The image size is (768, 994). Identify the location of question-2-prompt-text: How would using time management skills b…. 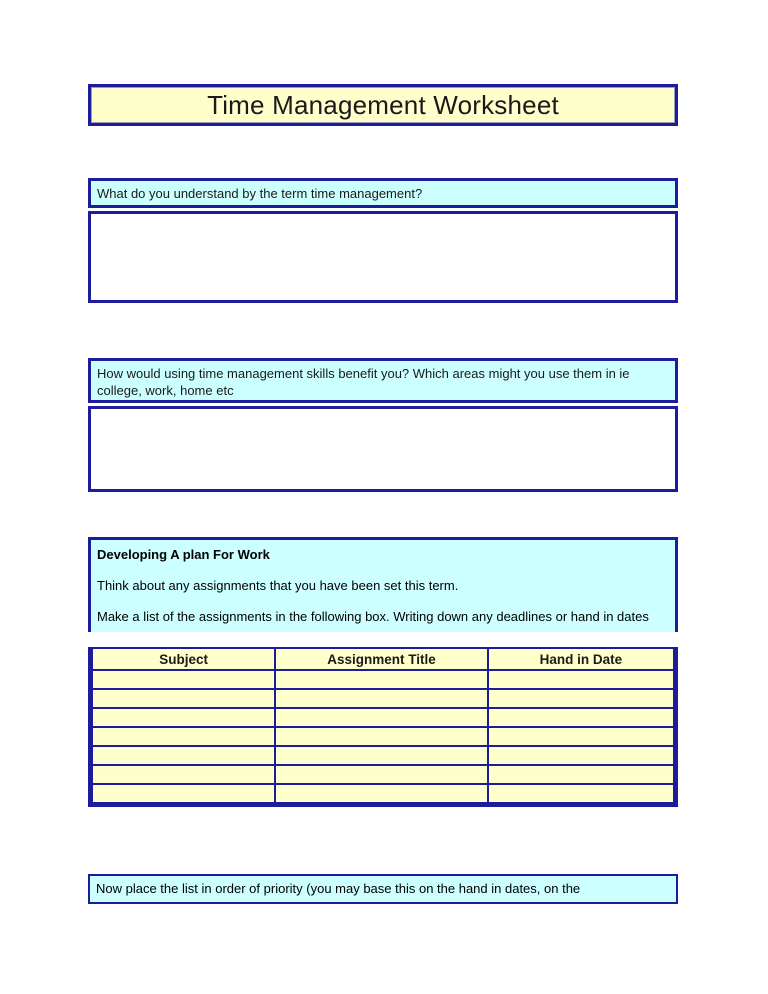
(363, 382).